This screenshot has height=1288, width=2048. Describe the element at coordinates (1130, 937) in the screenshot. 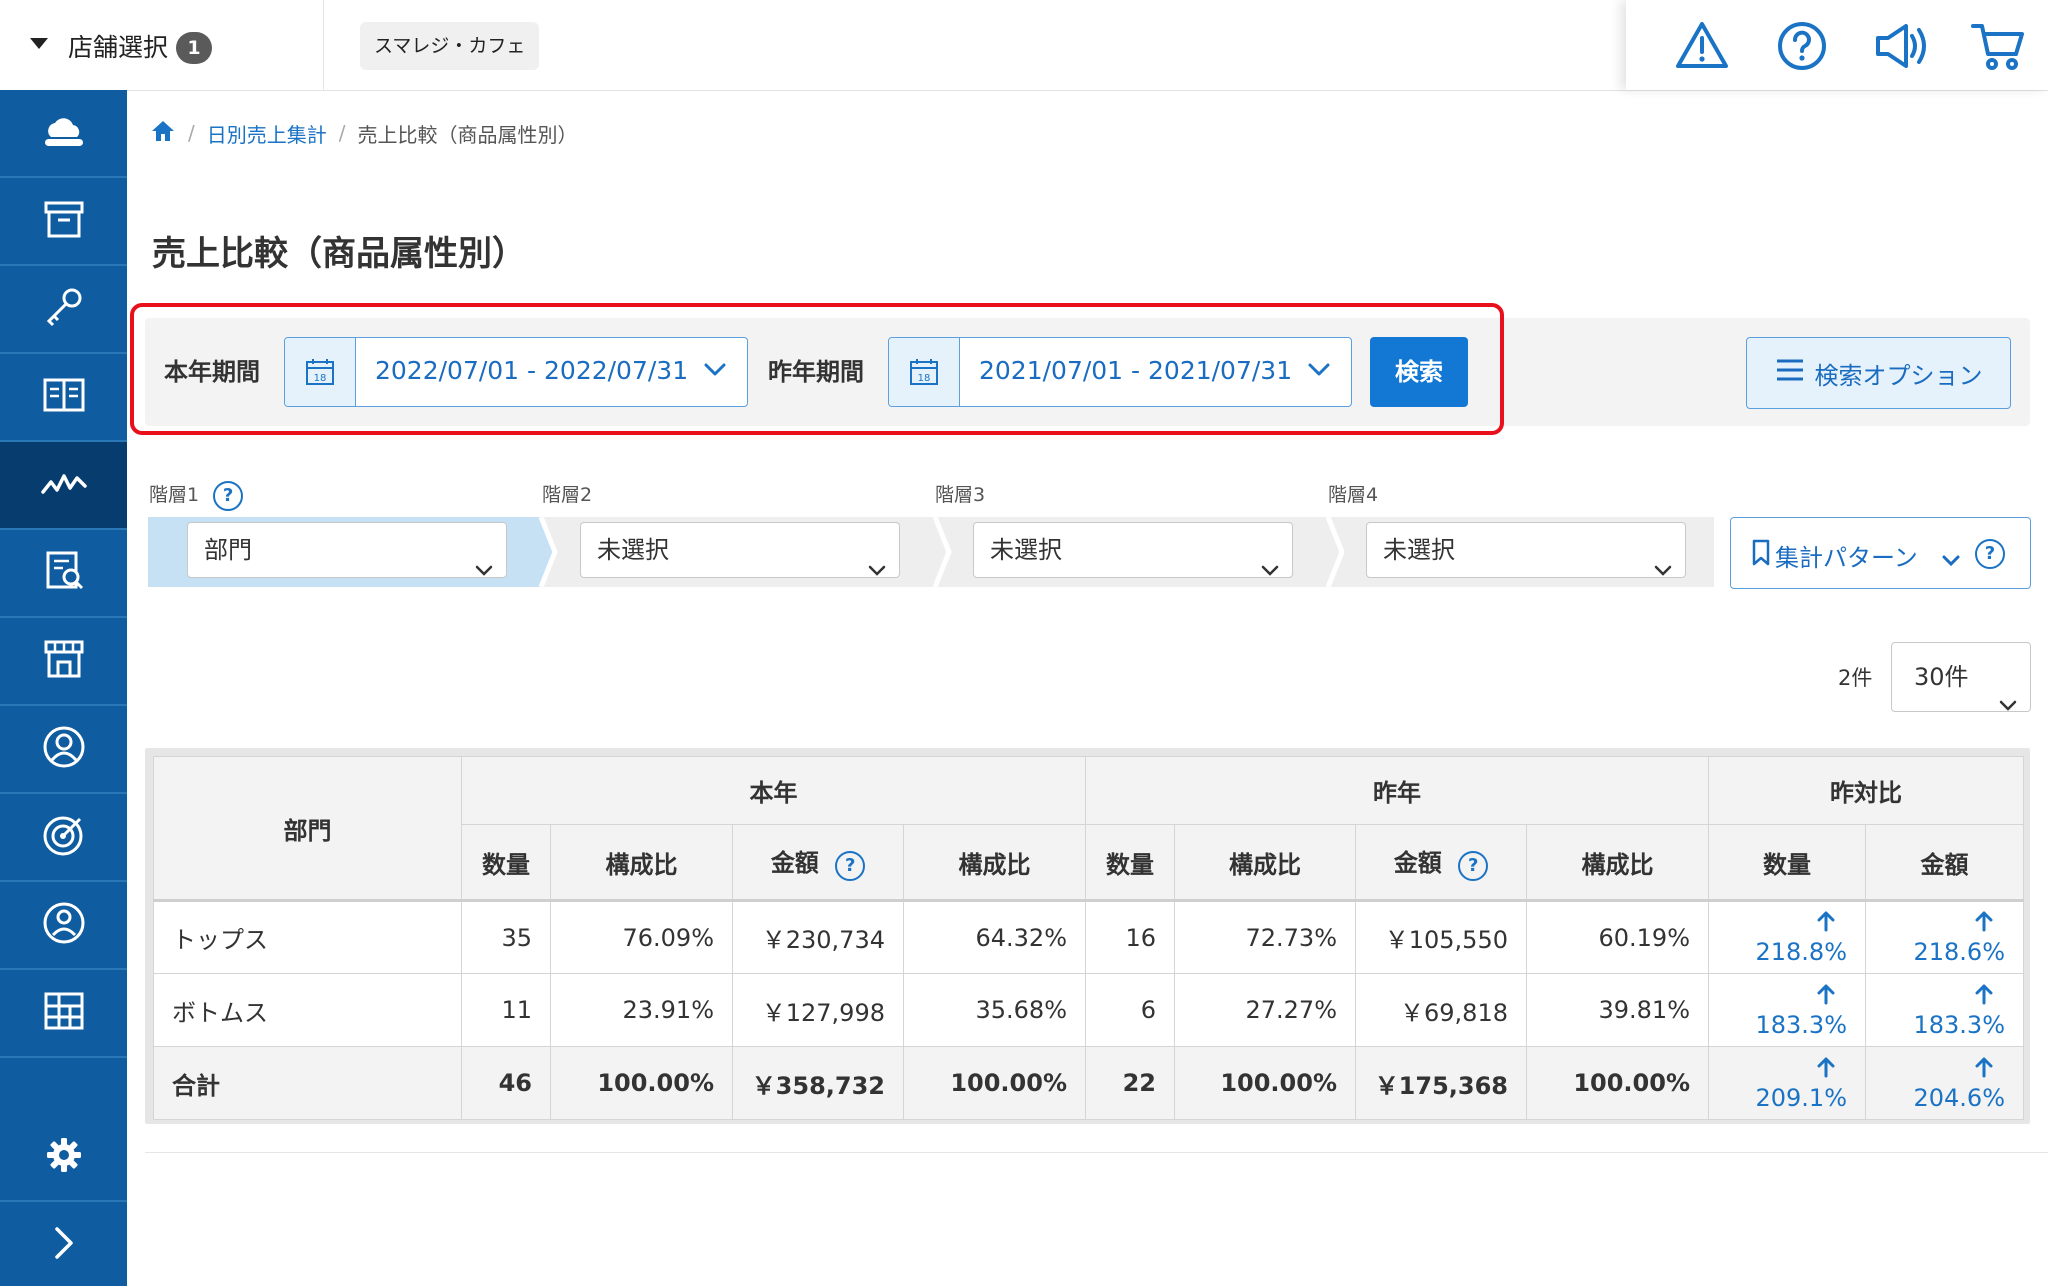

I see `cell-ly-qty: 16` at that location.